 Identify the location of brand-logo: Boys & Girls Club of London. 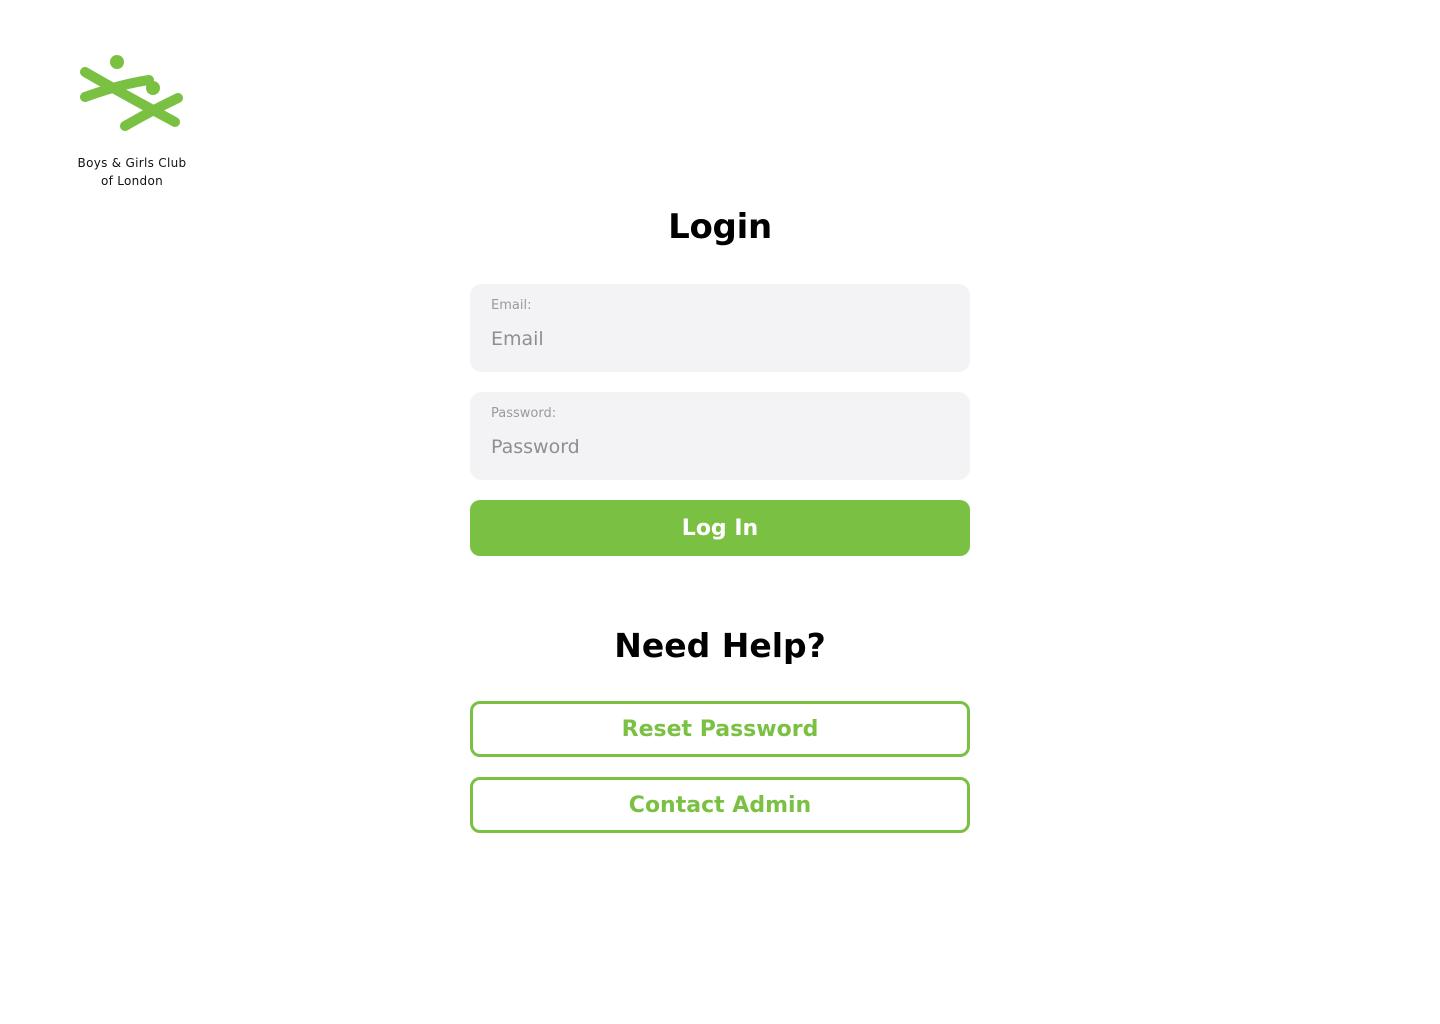
(132, 122).